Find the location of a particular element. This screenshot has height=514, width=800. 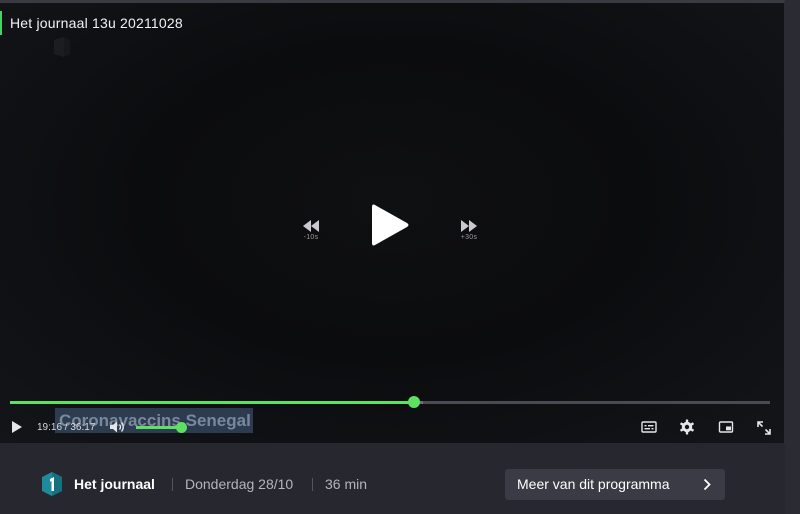

broadcast-date: Donderdag 28/10 is located at coordinates (239, 484).